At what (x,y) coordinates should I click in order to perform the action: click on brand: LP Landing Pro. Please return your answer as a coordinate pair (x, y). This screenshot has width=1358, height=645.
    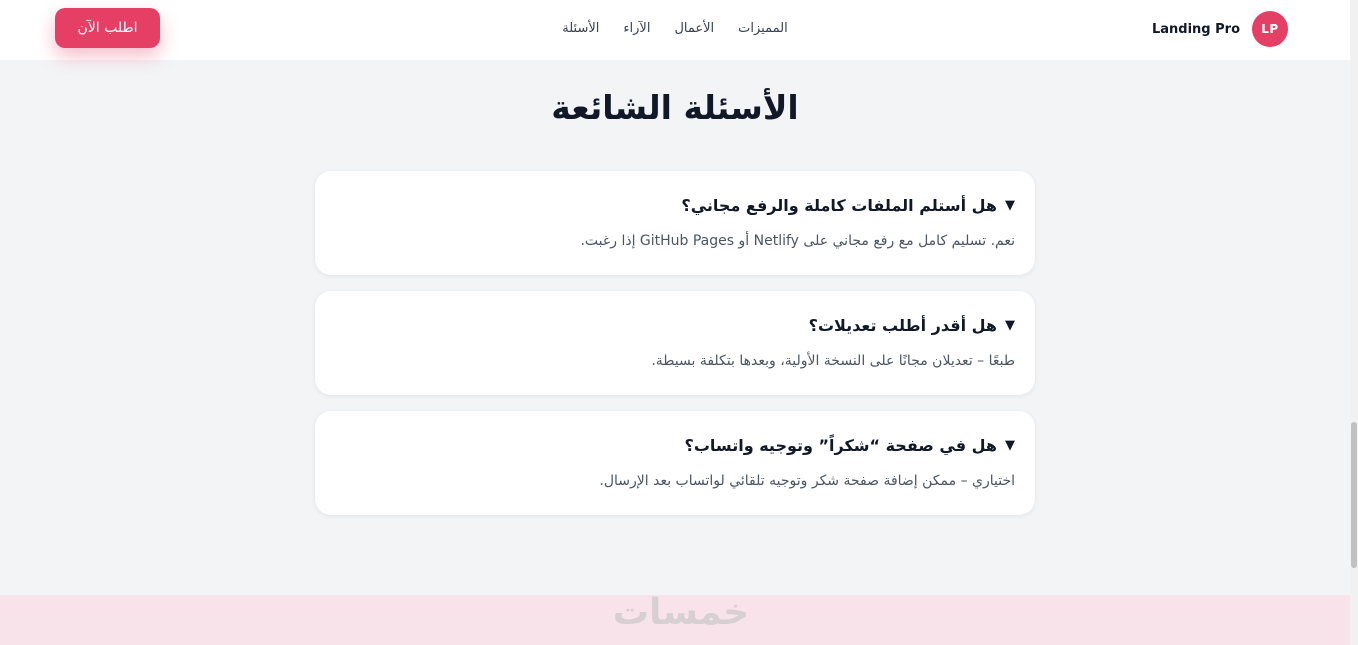
    Looking at the image, I should click on (1220, 29).